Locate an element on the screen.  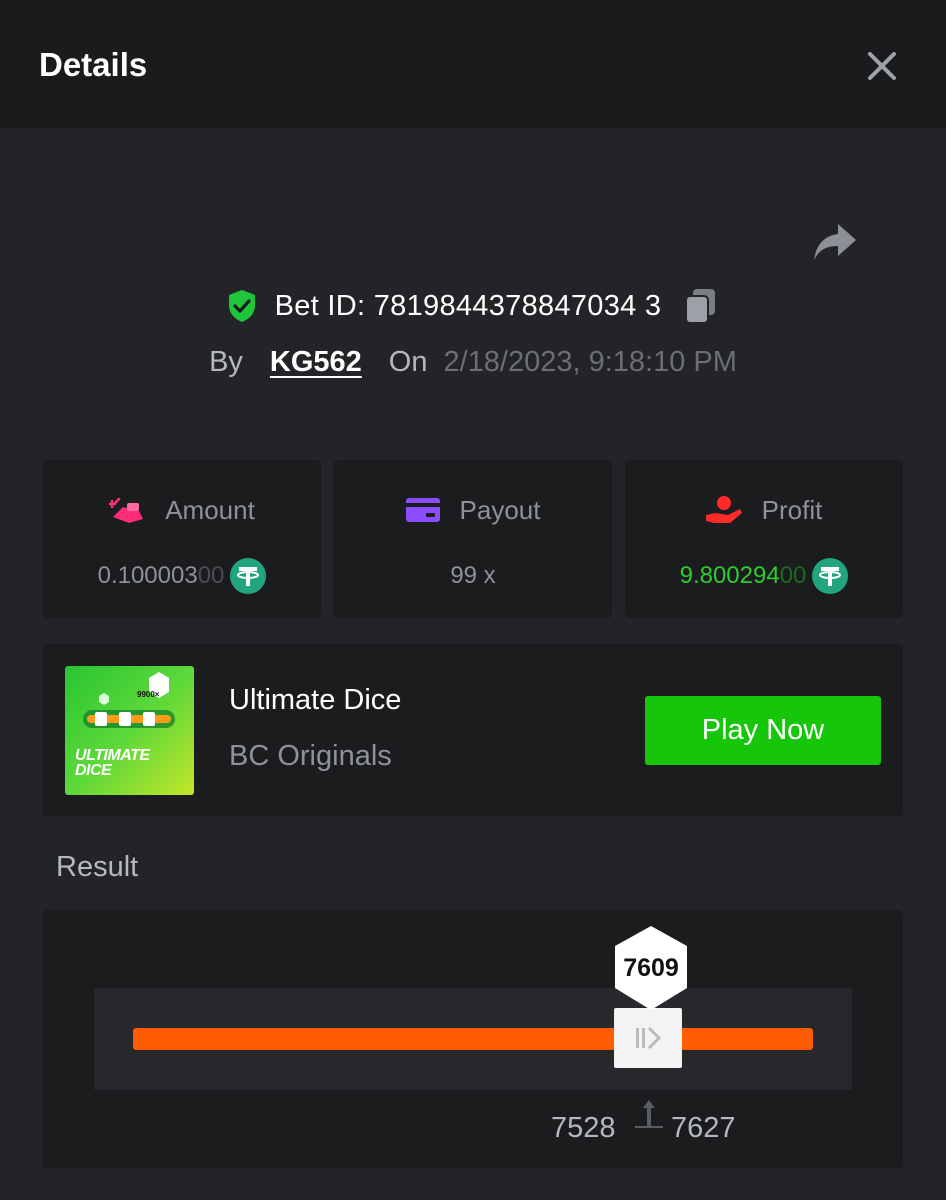
profit-value: 9.800294 is located at coordinates (729, 575).